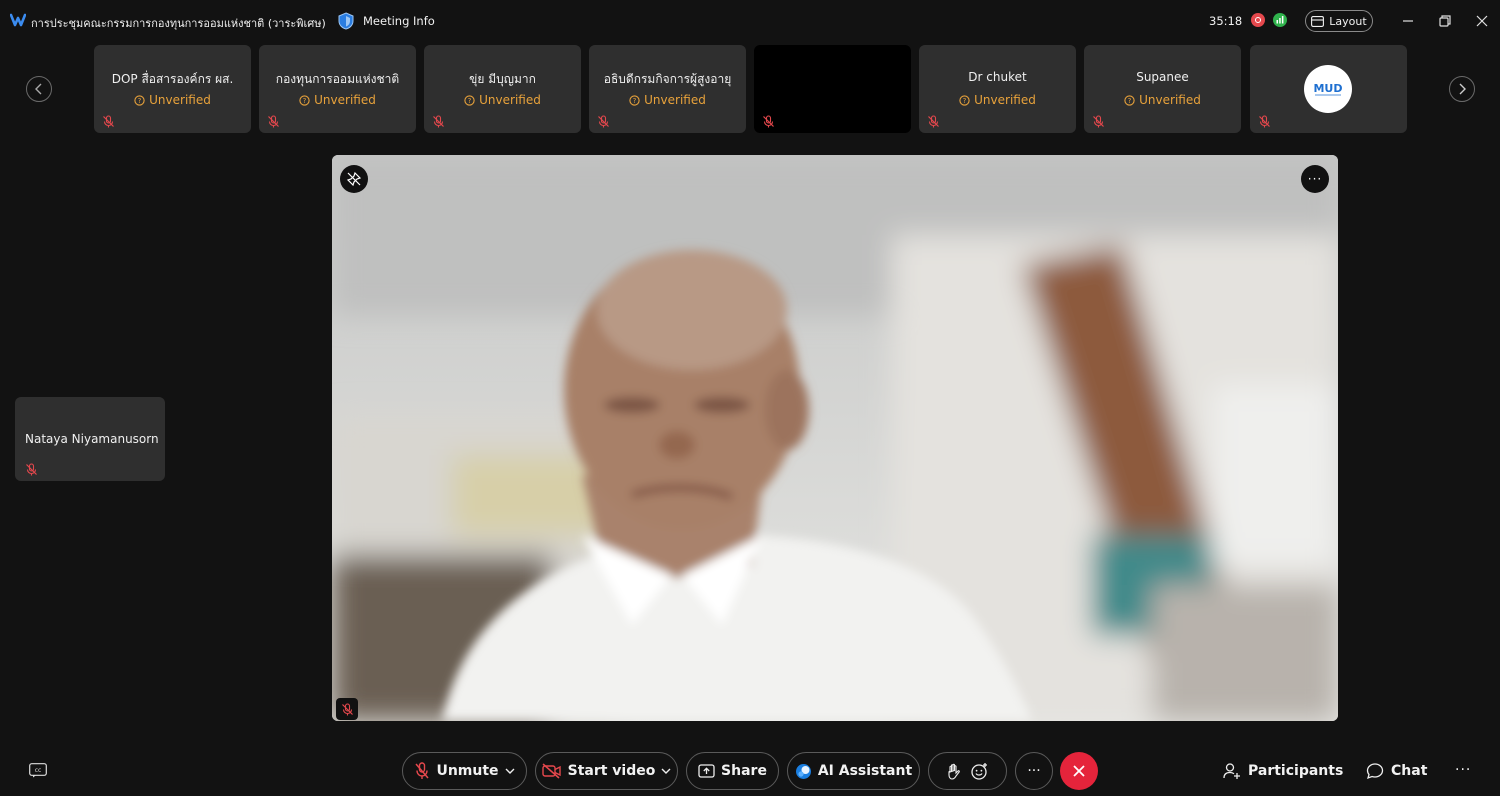  What do you see at coordinates (1408, 21) in the screenshot?
I see `minimize-icon` at bounding box center [1408, 21].